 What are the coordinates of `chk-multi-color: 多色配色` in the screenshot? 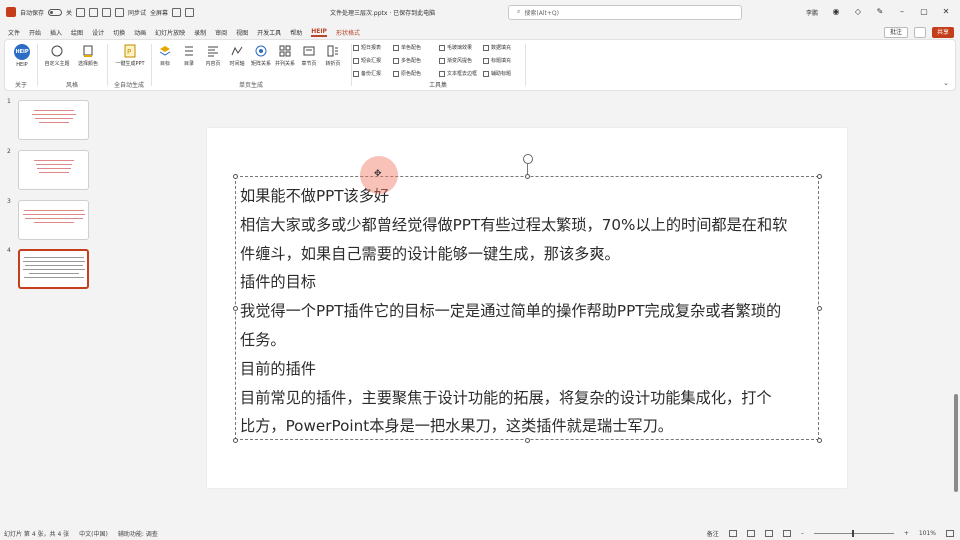 It's located at (407, 60).